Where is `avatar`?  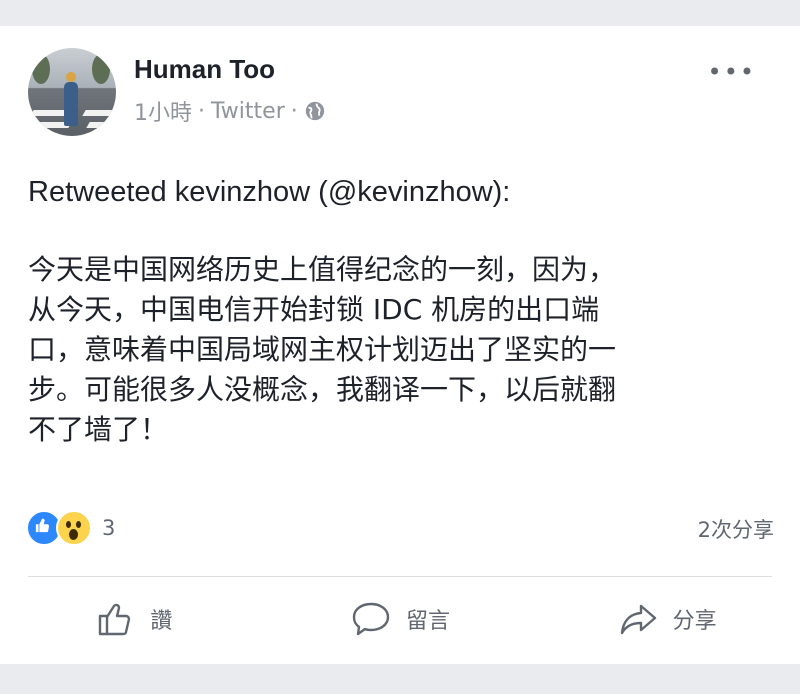 avatar is located at coordinates (72, 92).